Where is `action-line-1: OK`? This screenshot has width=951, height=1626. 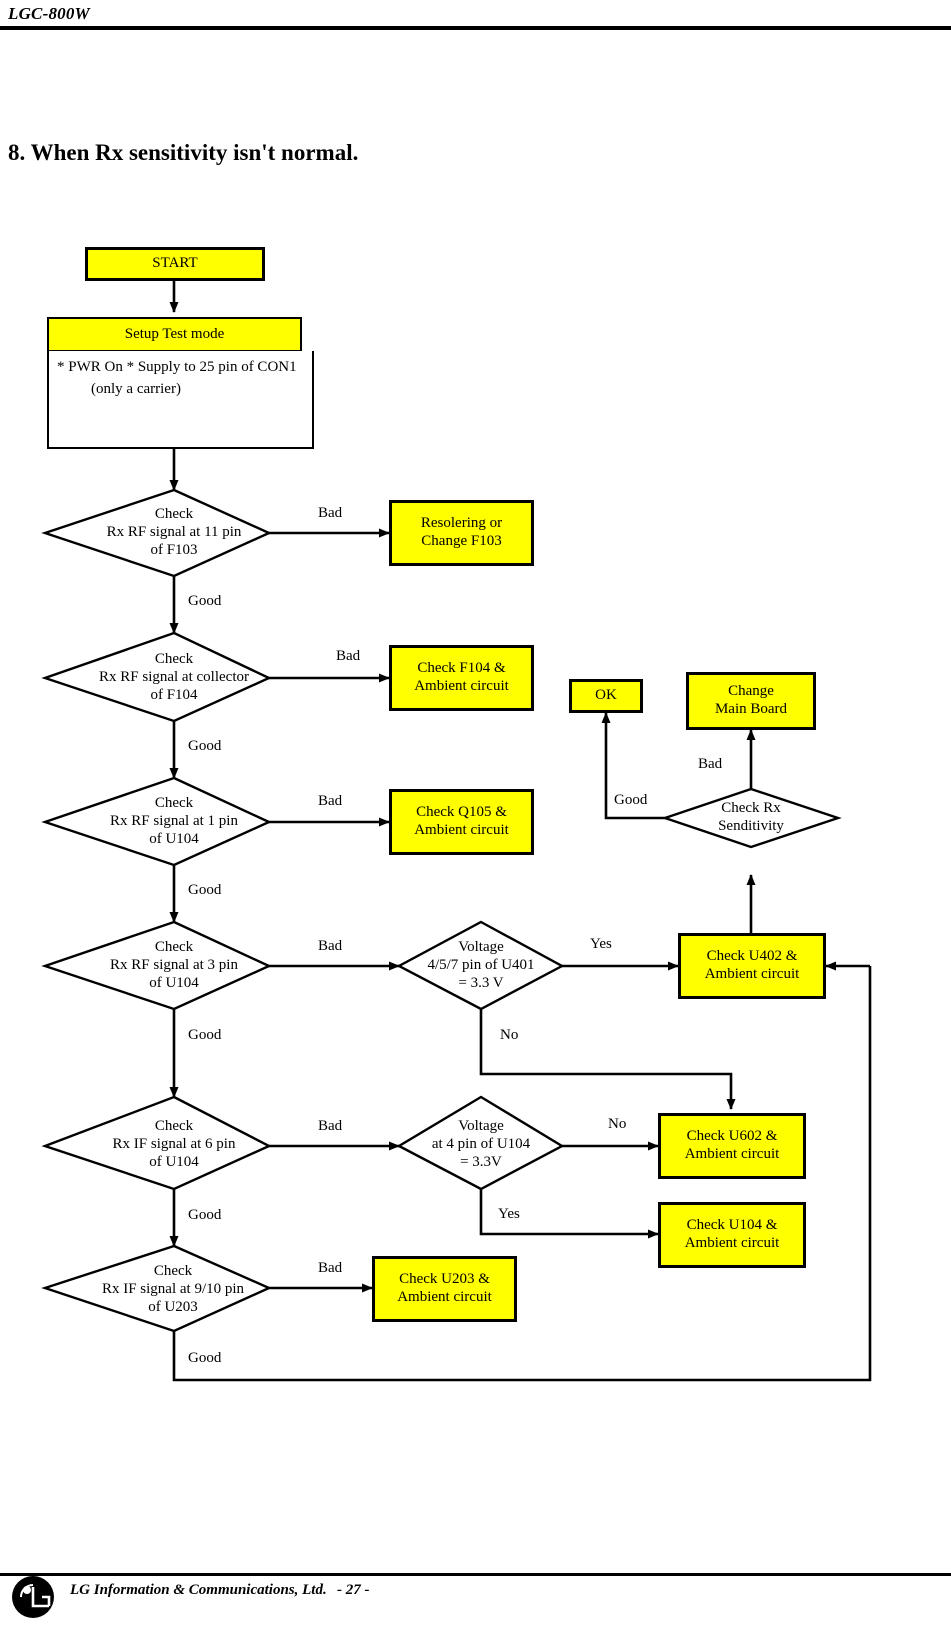
action-line-1: OK is located at coordinates (606, 695).